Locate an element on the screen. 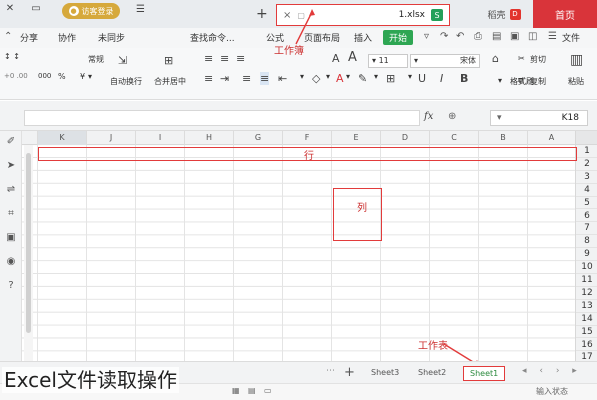 Image resolution: width=597 pixels, height=400 pixels. formula-input is located at coordinates (222, 118).